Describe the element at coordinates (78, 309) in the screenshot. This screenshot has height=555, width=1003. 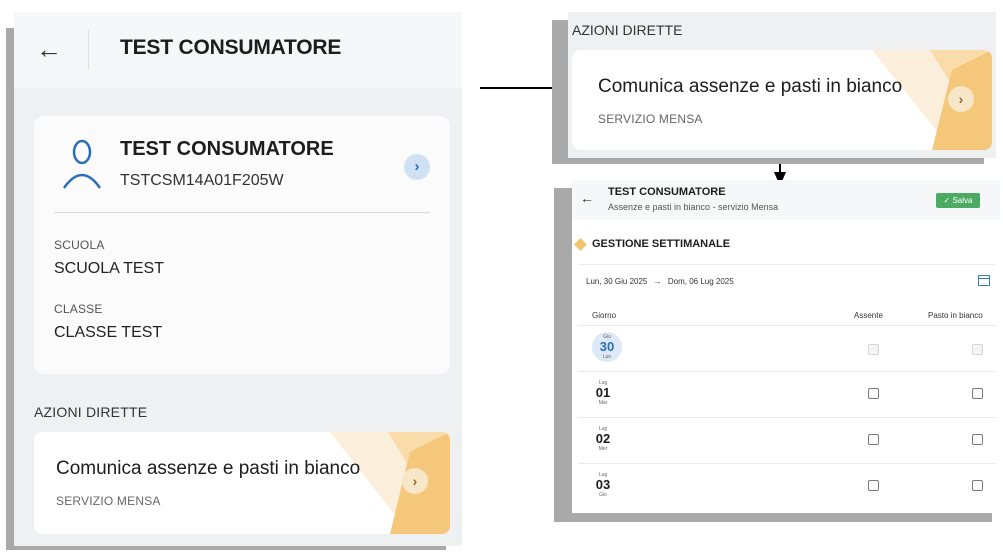
I see `class-label: CLASSE` at that location.